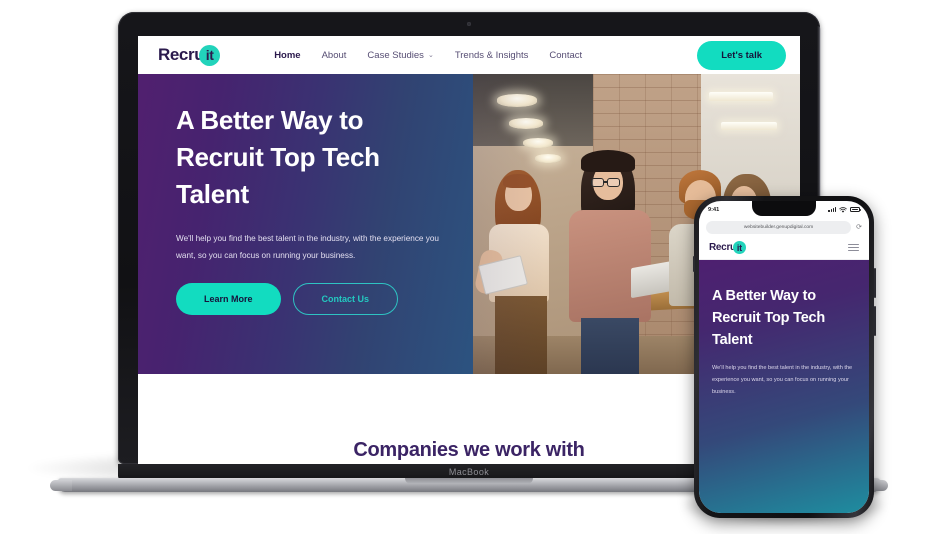 The width and height of the screenshot is (938, 534). I want to click on laptop-base-notch, so click(469, 481).